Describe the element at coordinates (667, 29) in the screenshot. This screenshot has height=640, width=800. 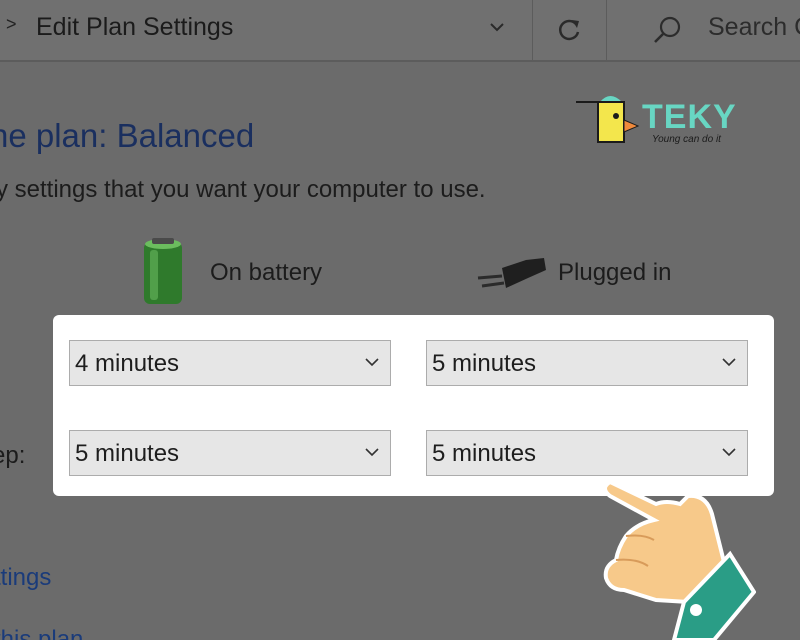
I see `search-icon` at that location.